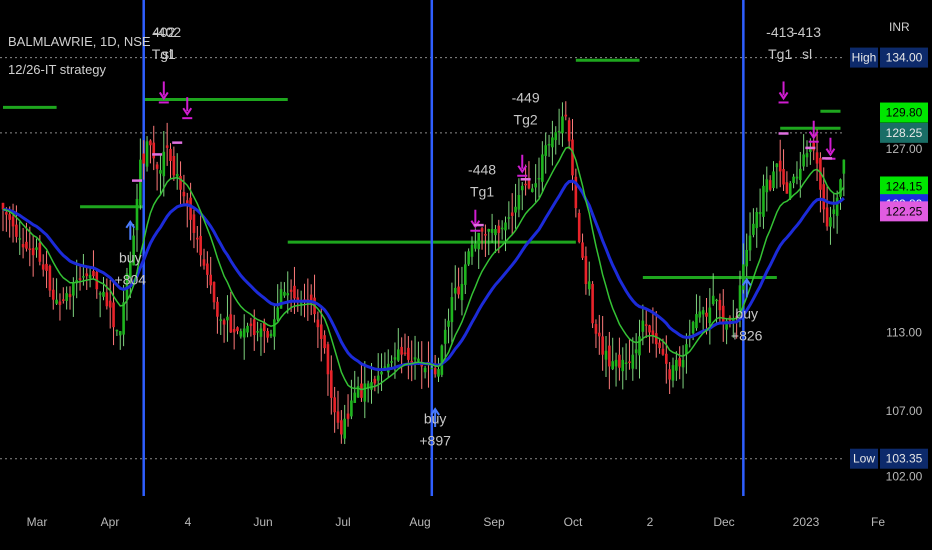 The width and height of the screenshot is (932, 550). What do you see at coordinates (780, 54) in the screenshot?
I see `exit-label: Tg1` at bounding box center [780, 54].